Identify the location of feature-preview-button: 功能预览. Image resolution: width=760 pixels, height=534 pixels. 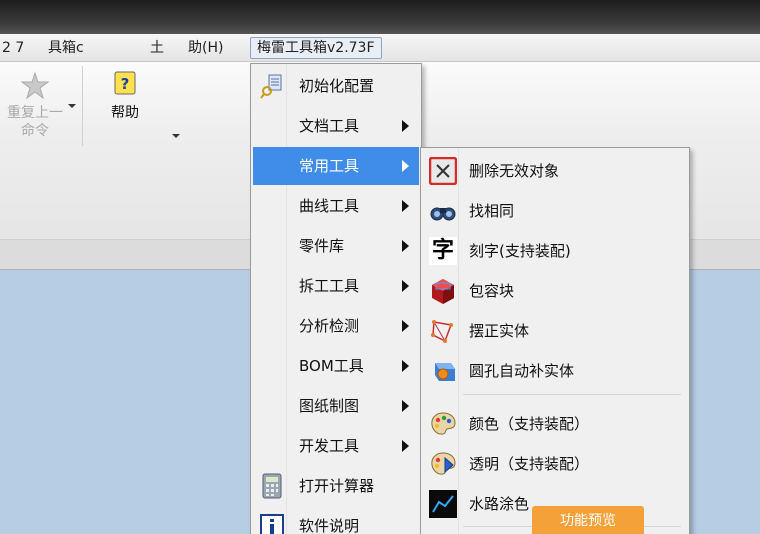
(588, 520).